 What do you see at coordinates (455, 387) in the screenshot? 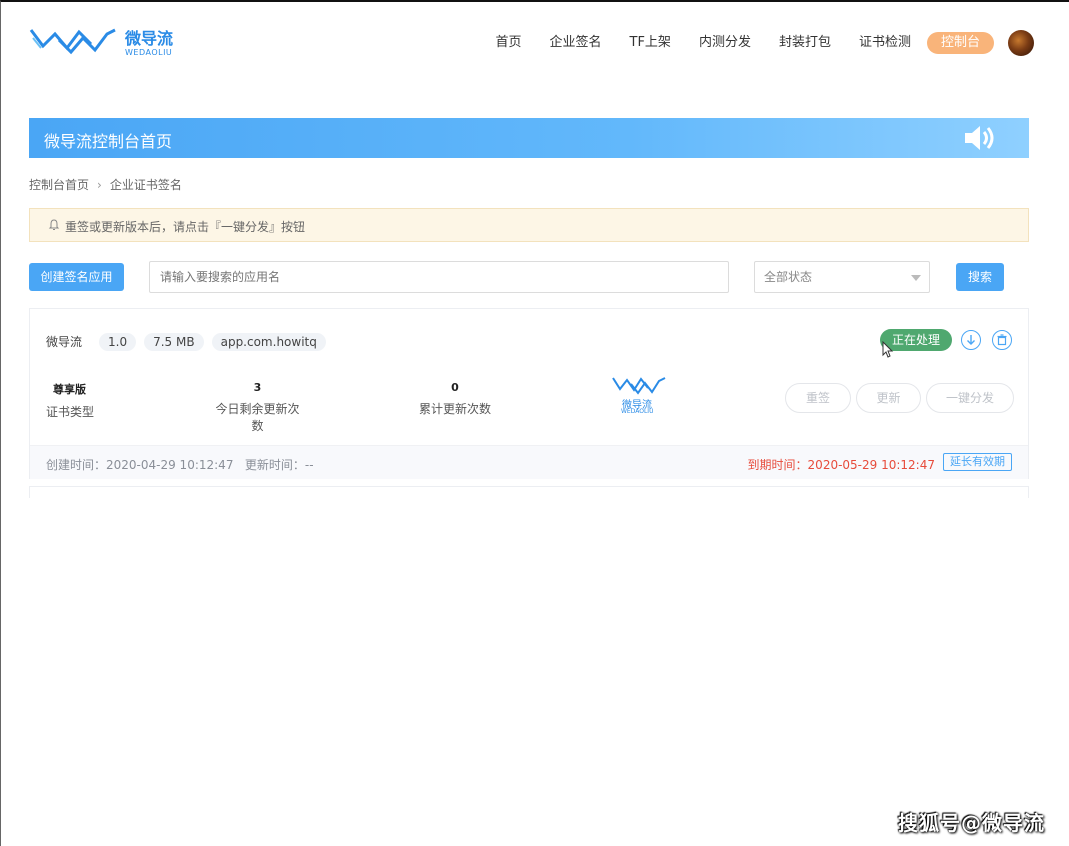
I see `total-updates-value: 0` at bounding box center [455, 387].